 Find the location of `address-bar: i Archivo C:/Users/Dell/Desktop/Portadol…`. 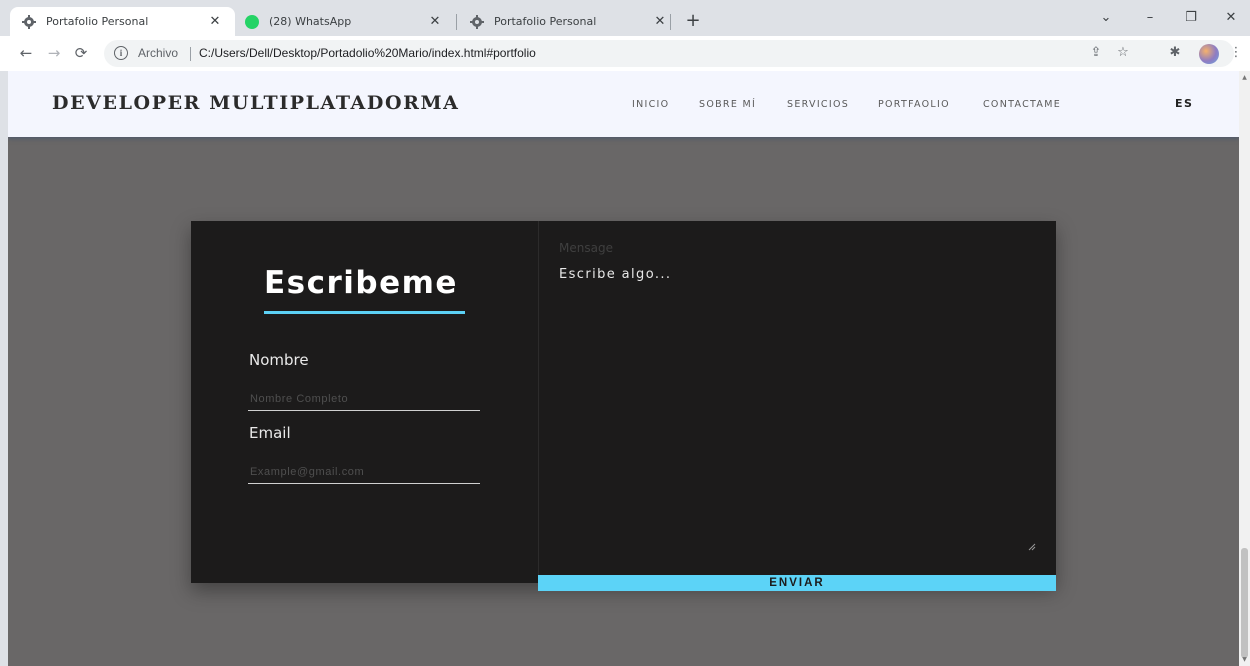

address-bar: i Archivo C:/Users/Dell/Desktop/Portadol… is located at coordinates (669, 53).